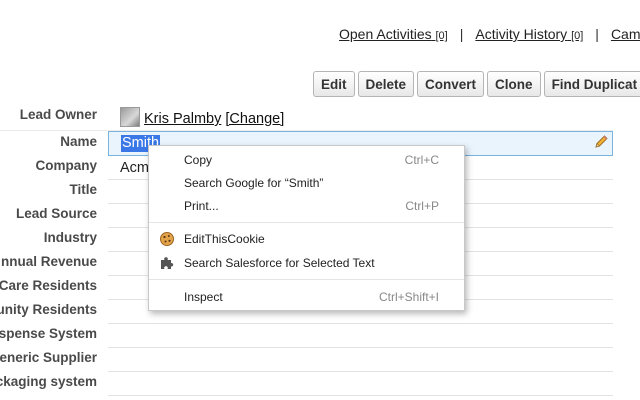 This screenshot has width=640, height=400. Describe the element at coordinates (451, 84) in the screenshot. I see `convert-button: Convert` at that location.